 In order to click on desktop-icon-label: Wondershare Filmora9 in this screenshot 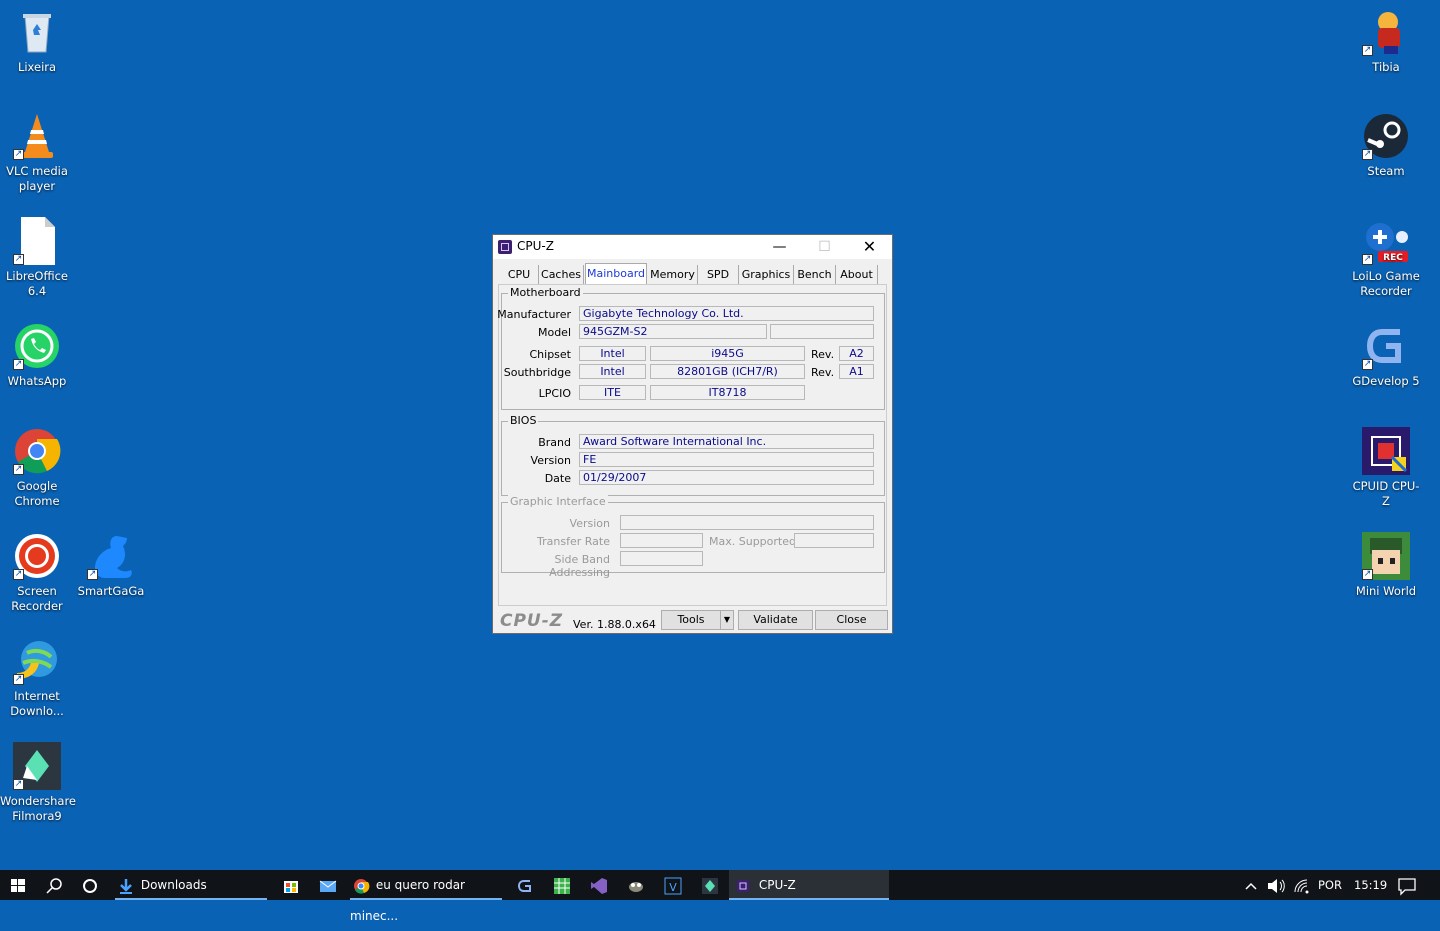, I will do `click(38, 808)`.